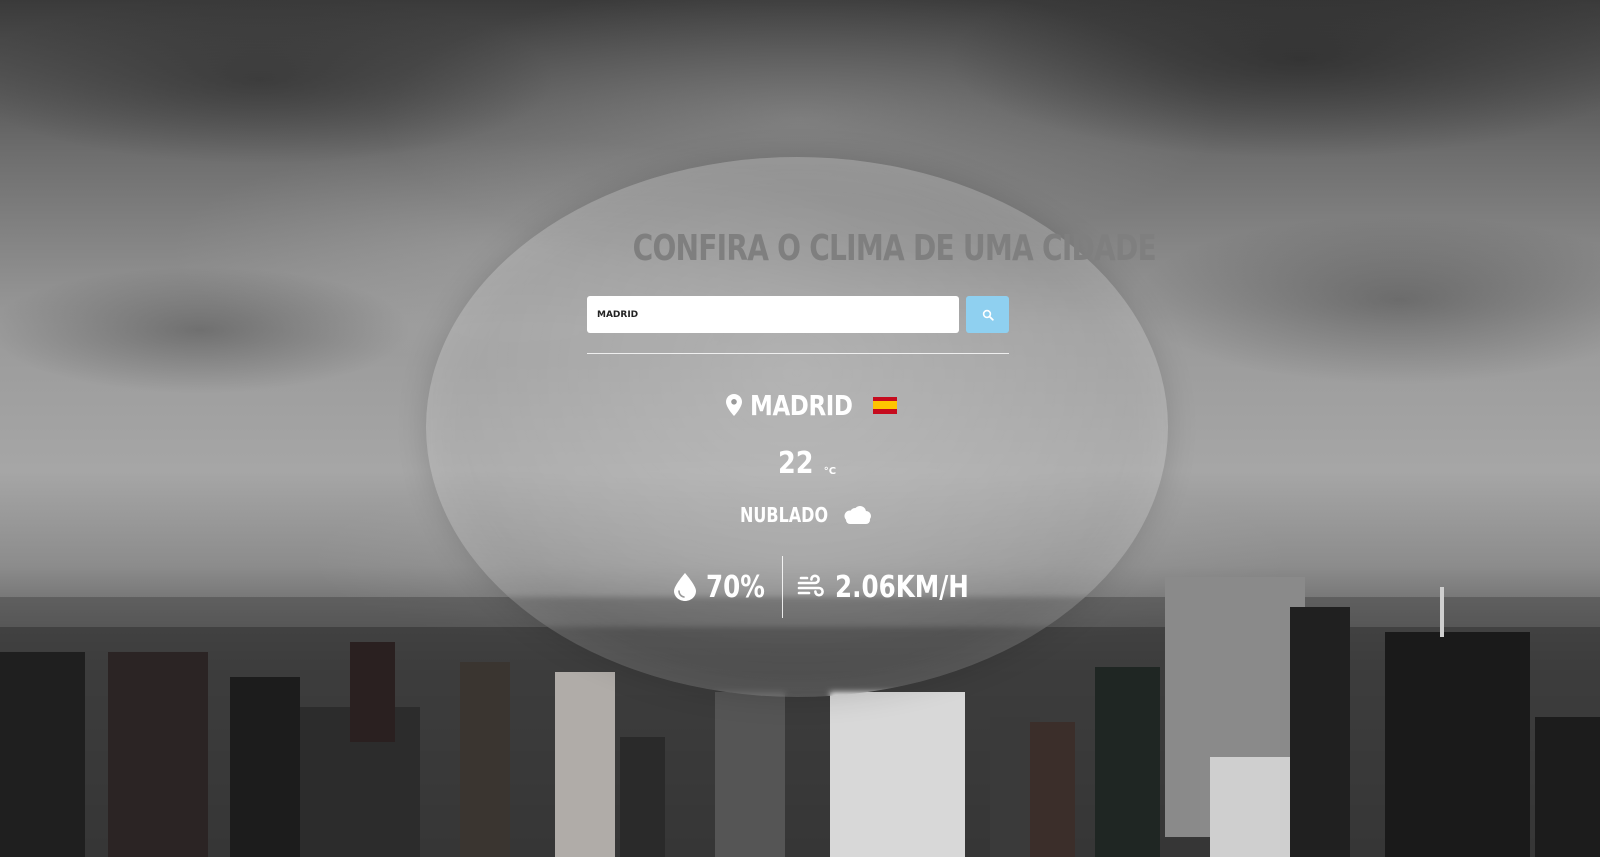  I want to click on map-pin-icon, so click(734, 405).